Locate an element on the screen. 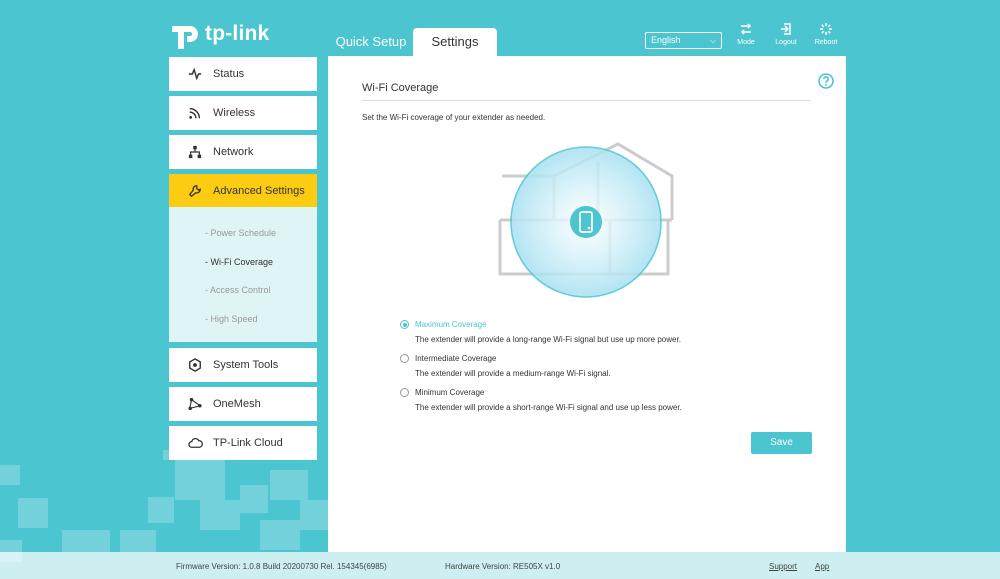 The height and width of the screenshot is (579, 1000). sidebar-item-label: Wireless is located at coordinates (234, 113).